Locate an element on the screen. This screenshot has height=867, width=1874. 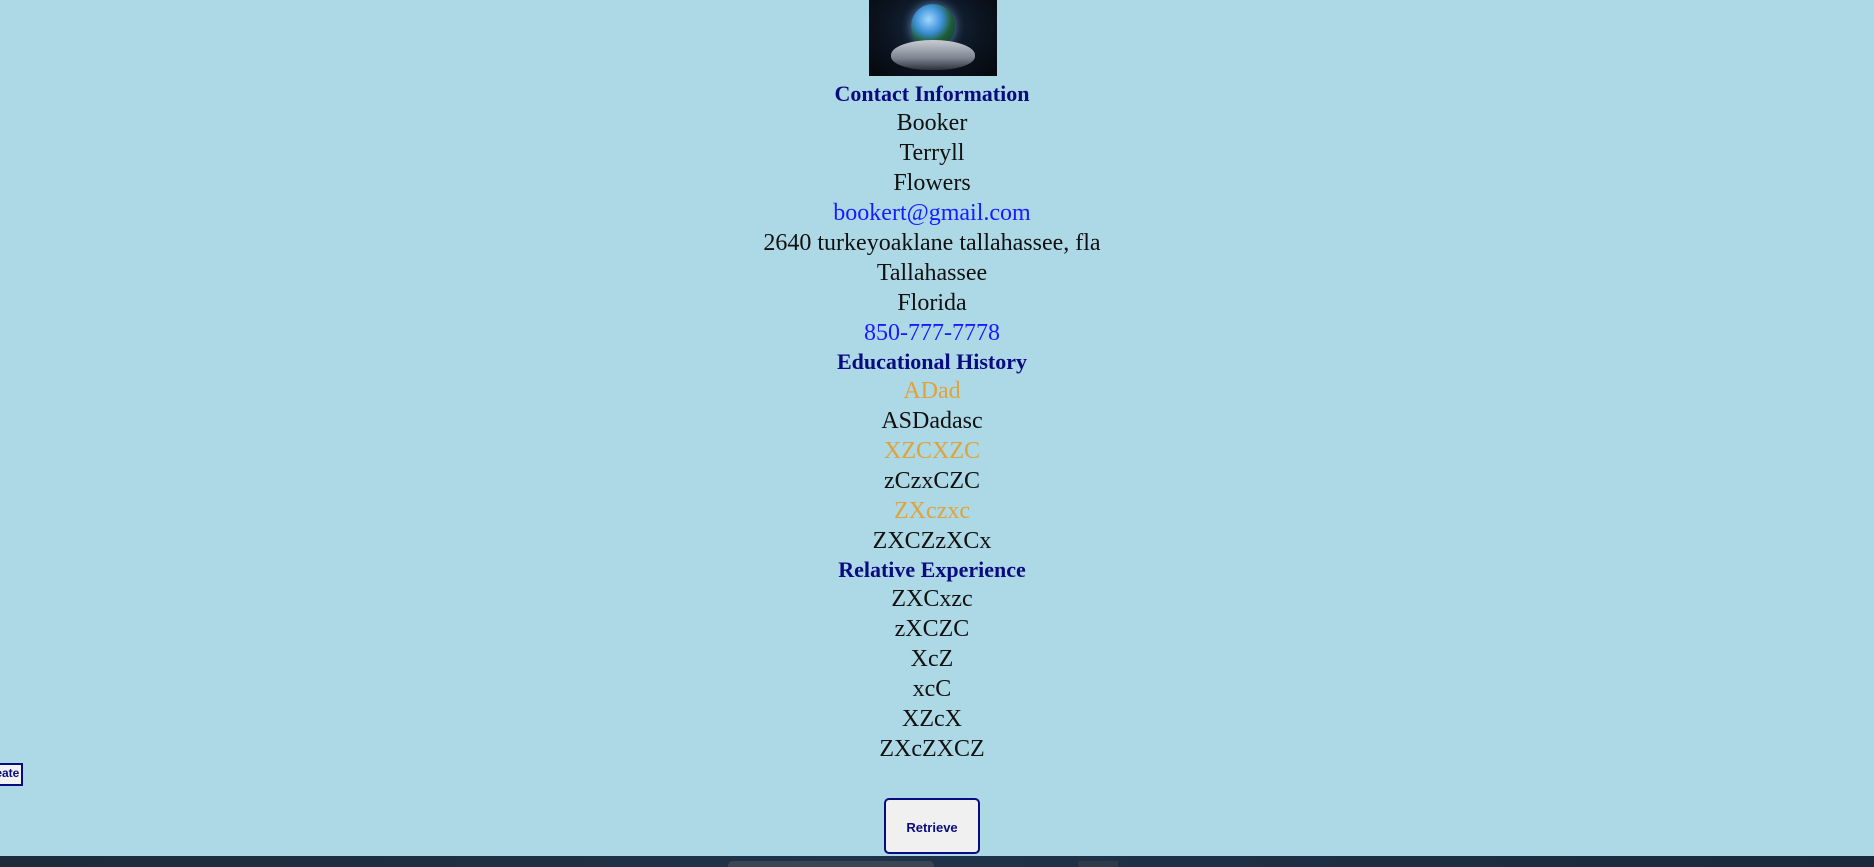
create-button: Create is located at coordinates (12, 774).